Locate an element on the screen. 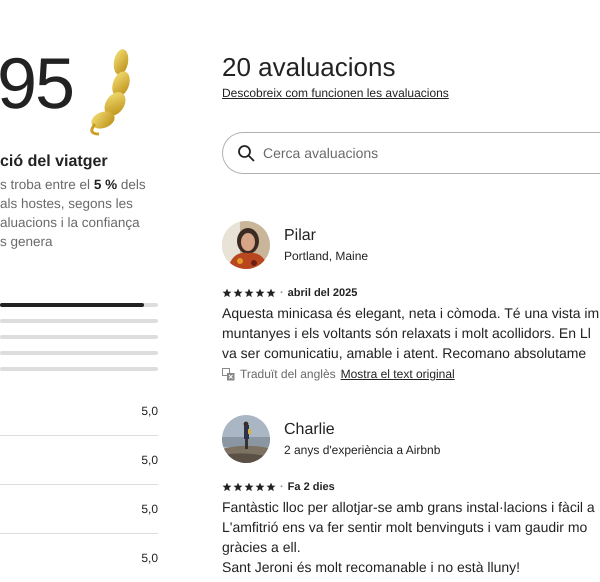  reviewer-name: Pilar is located at coordinates (301, 236).